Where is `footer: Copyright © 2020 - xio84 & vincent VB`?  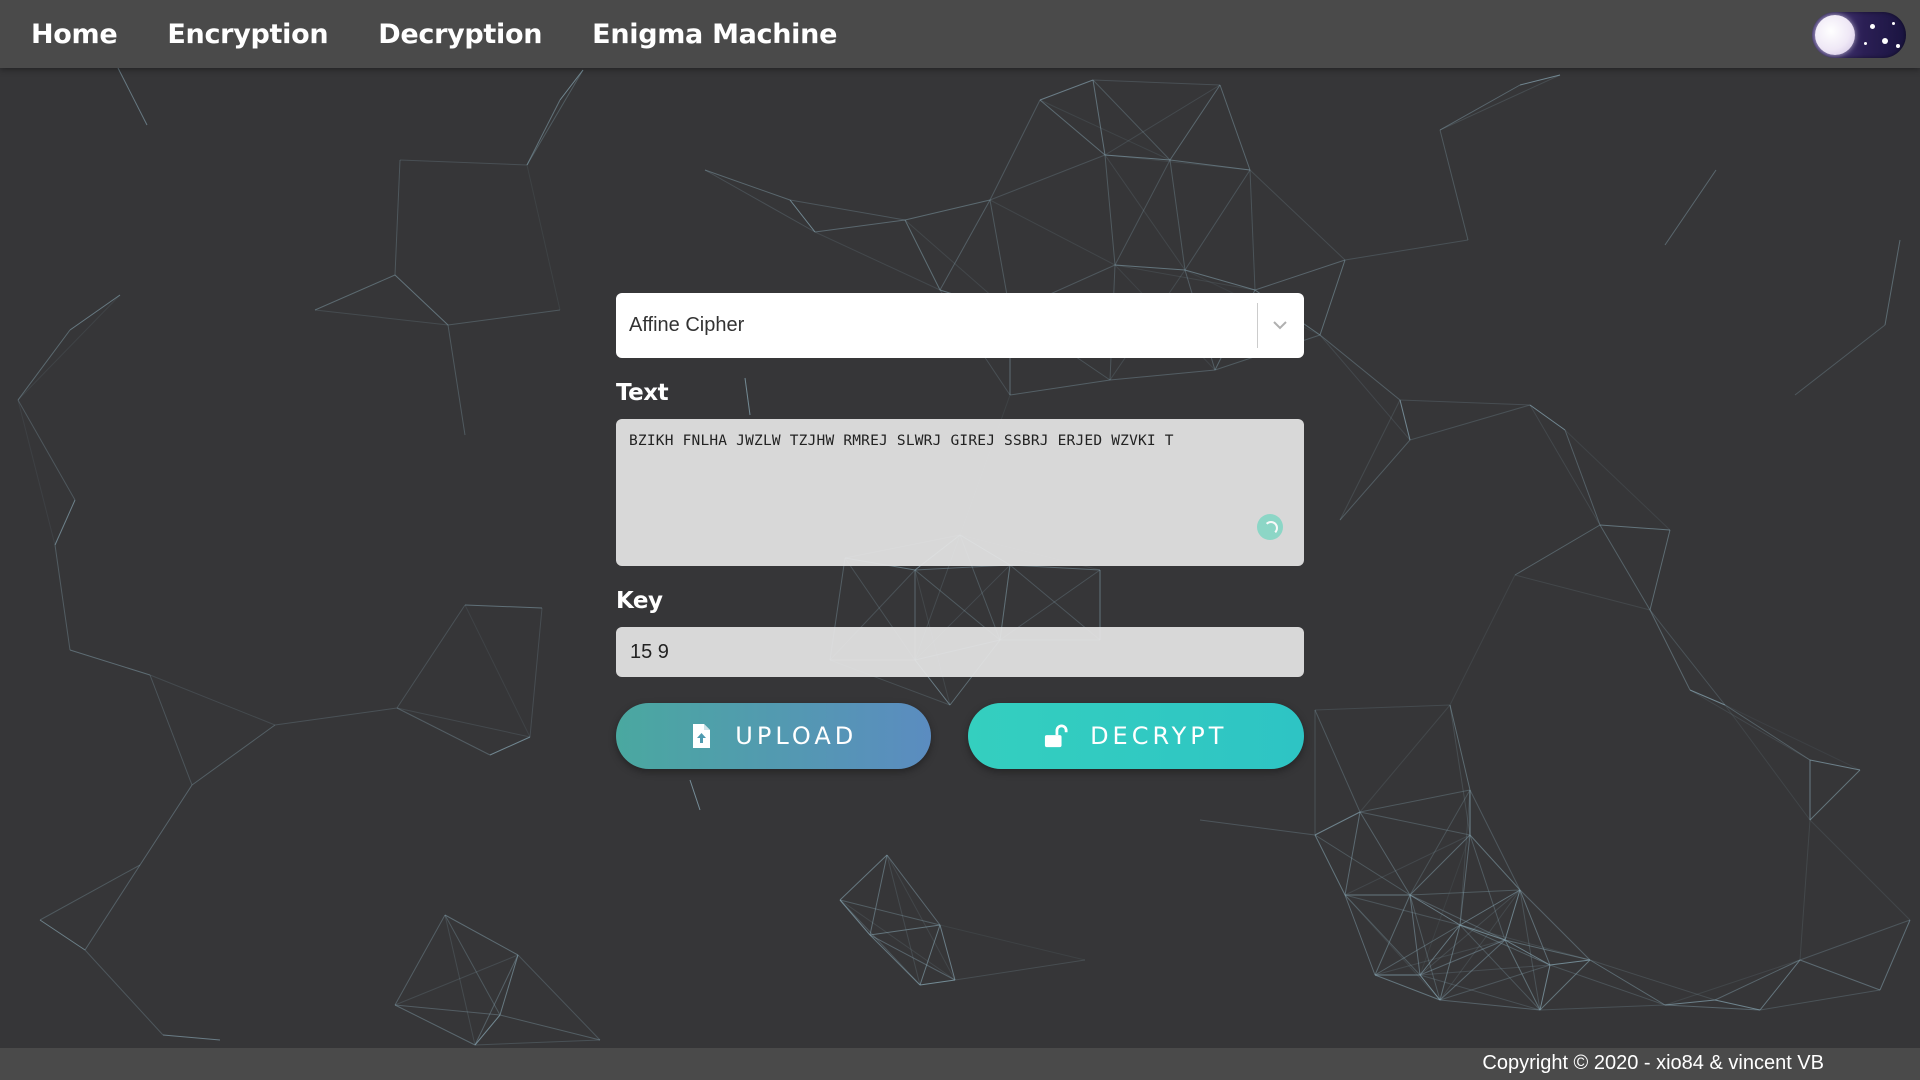 footer: Copyright © 2020 - xio84 & vincent VB is located at coordinates (960, 1064).